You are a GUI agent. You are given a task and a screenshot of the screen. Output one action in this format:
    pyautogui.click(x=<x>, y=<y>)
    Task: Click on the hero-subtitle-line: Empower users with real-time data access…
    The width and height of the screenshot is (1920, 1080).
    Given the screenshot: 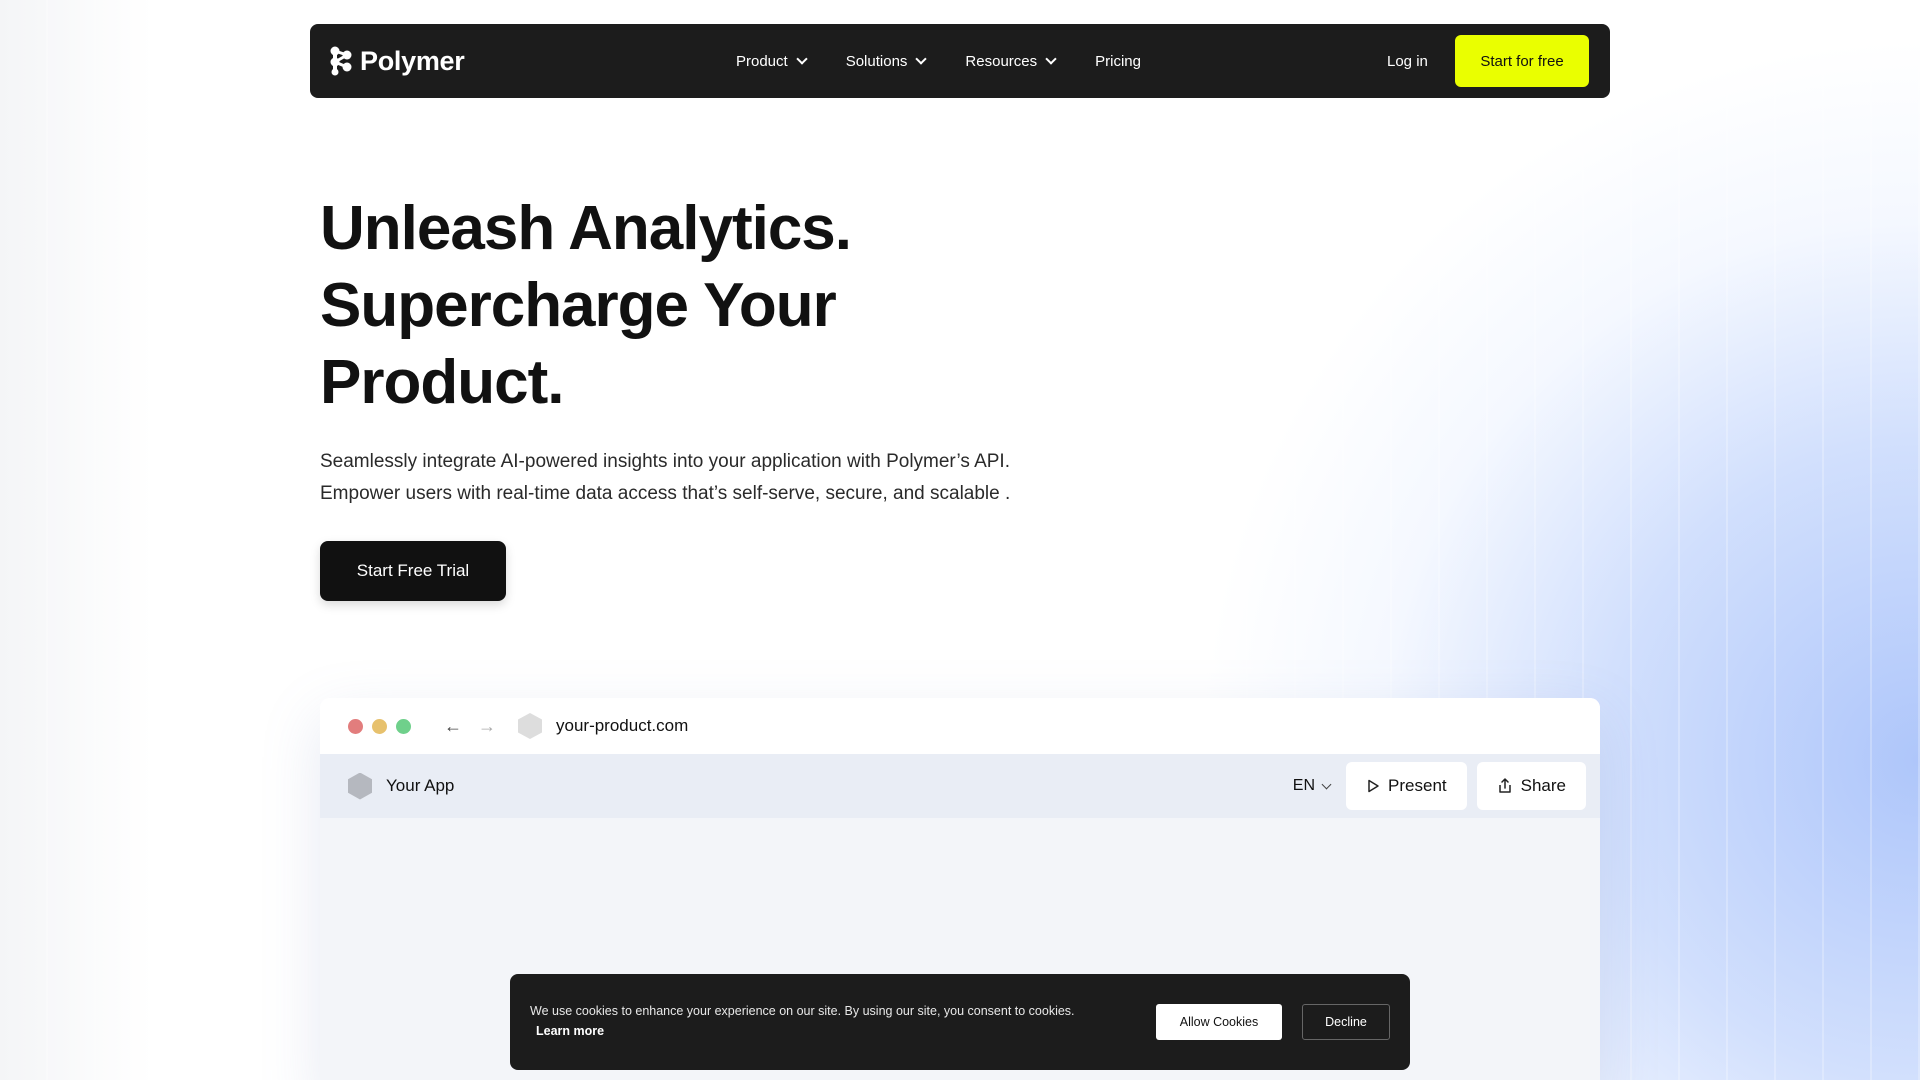 What is the action you would take?
    pyautogui.click(x=665, y=493)
    